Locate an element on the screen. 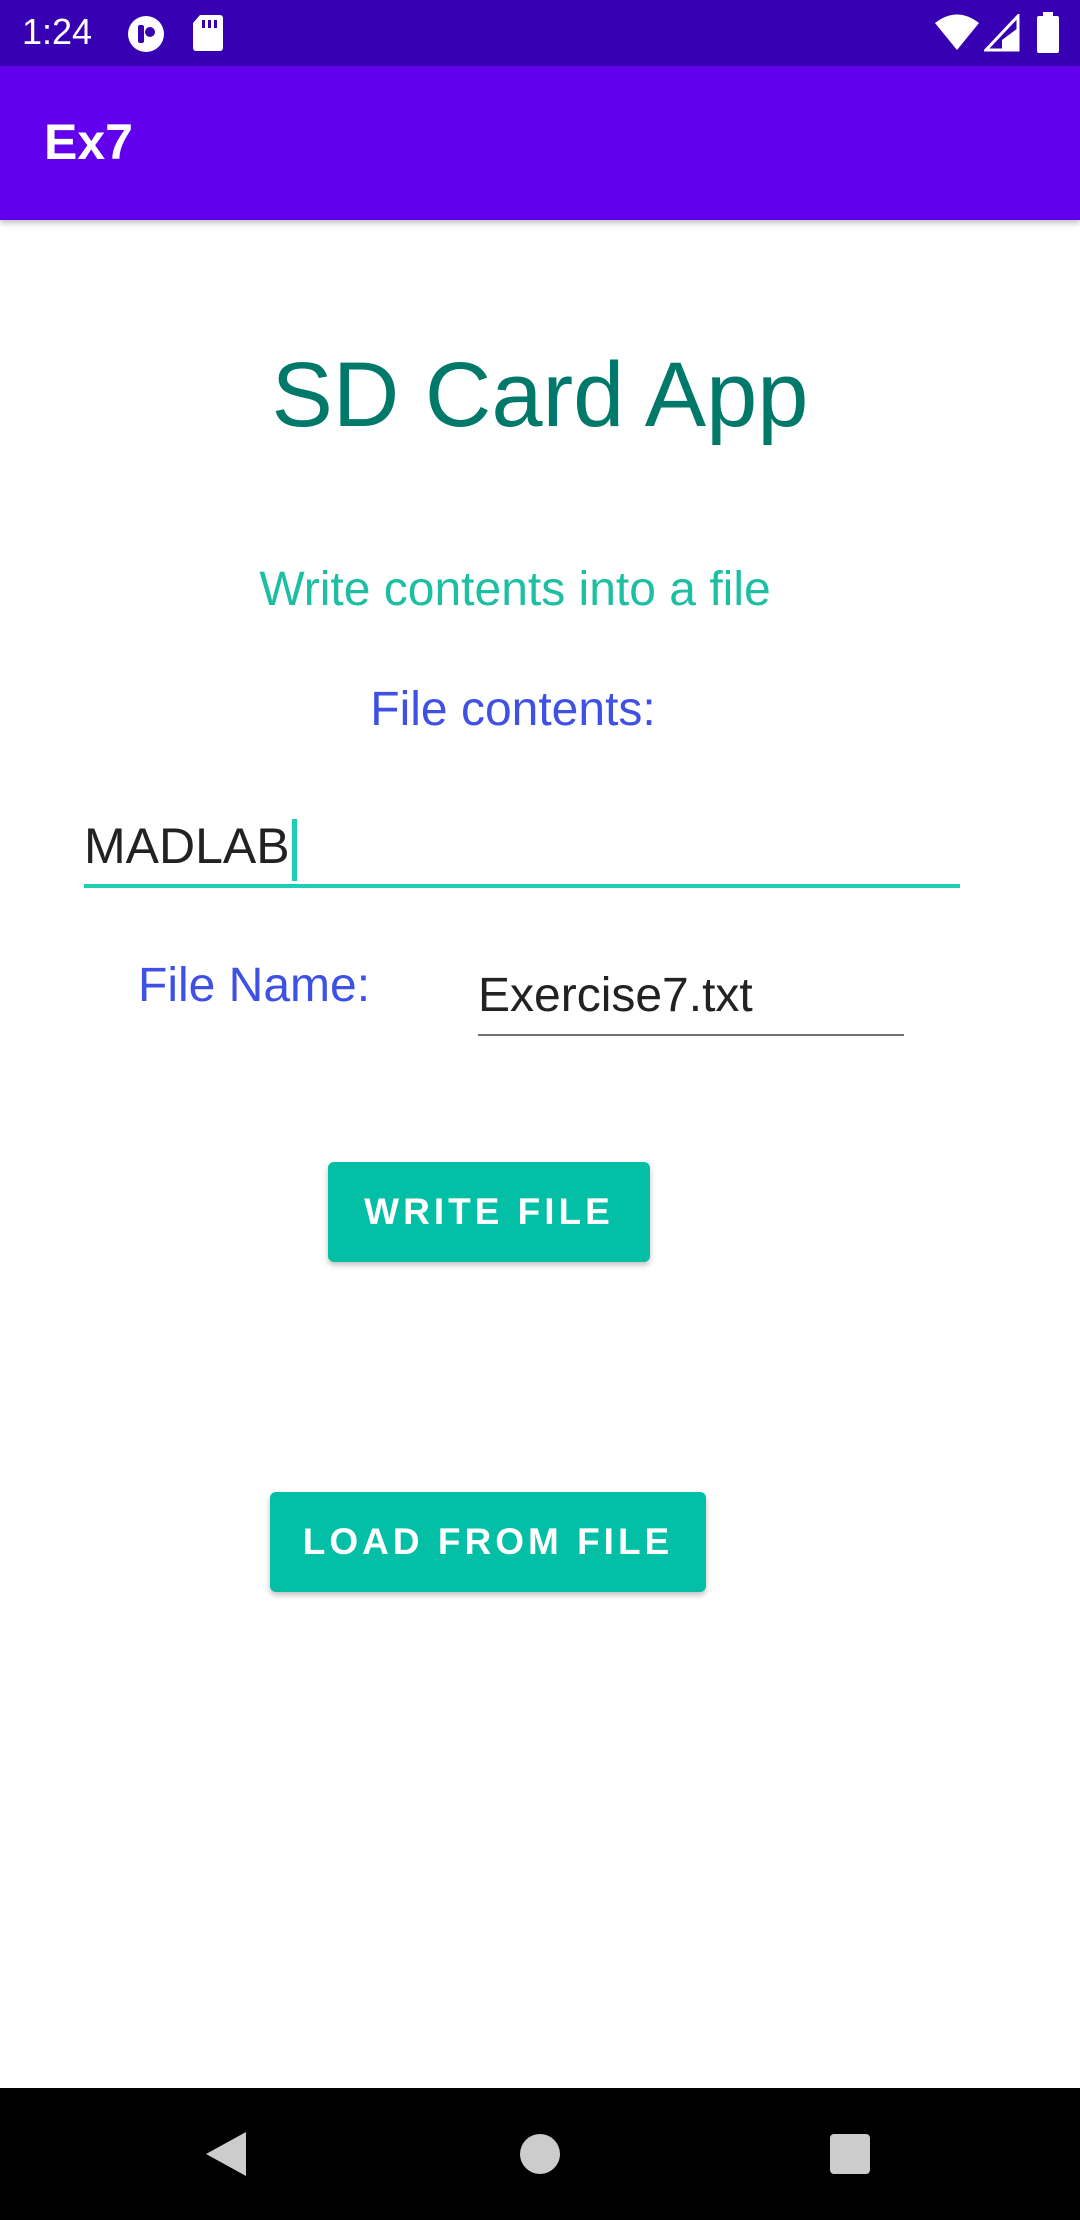 The image size is (1080, 2220). home-icon is located at coordinates (540, 2156).